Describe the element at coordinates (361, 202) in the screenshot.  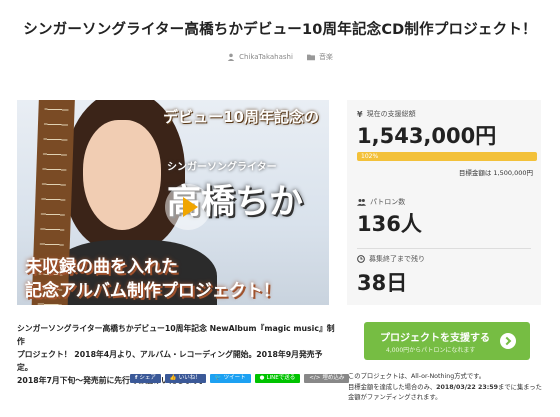
I see `users-icon` at that location.